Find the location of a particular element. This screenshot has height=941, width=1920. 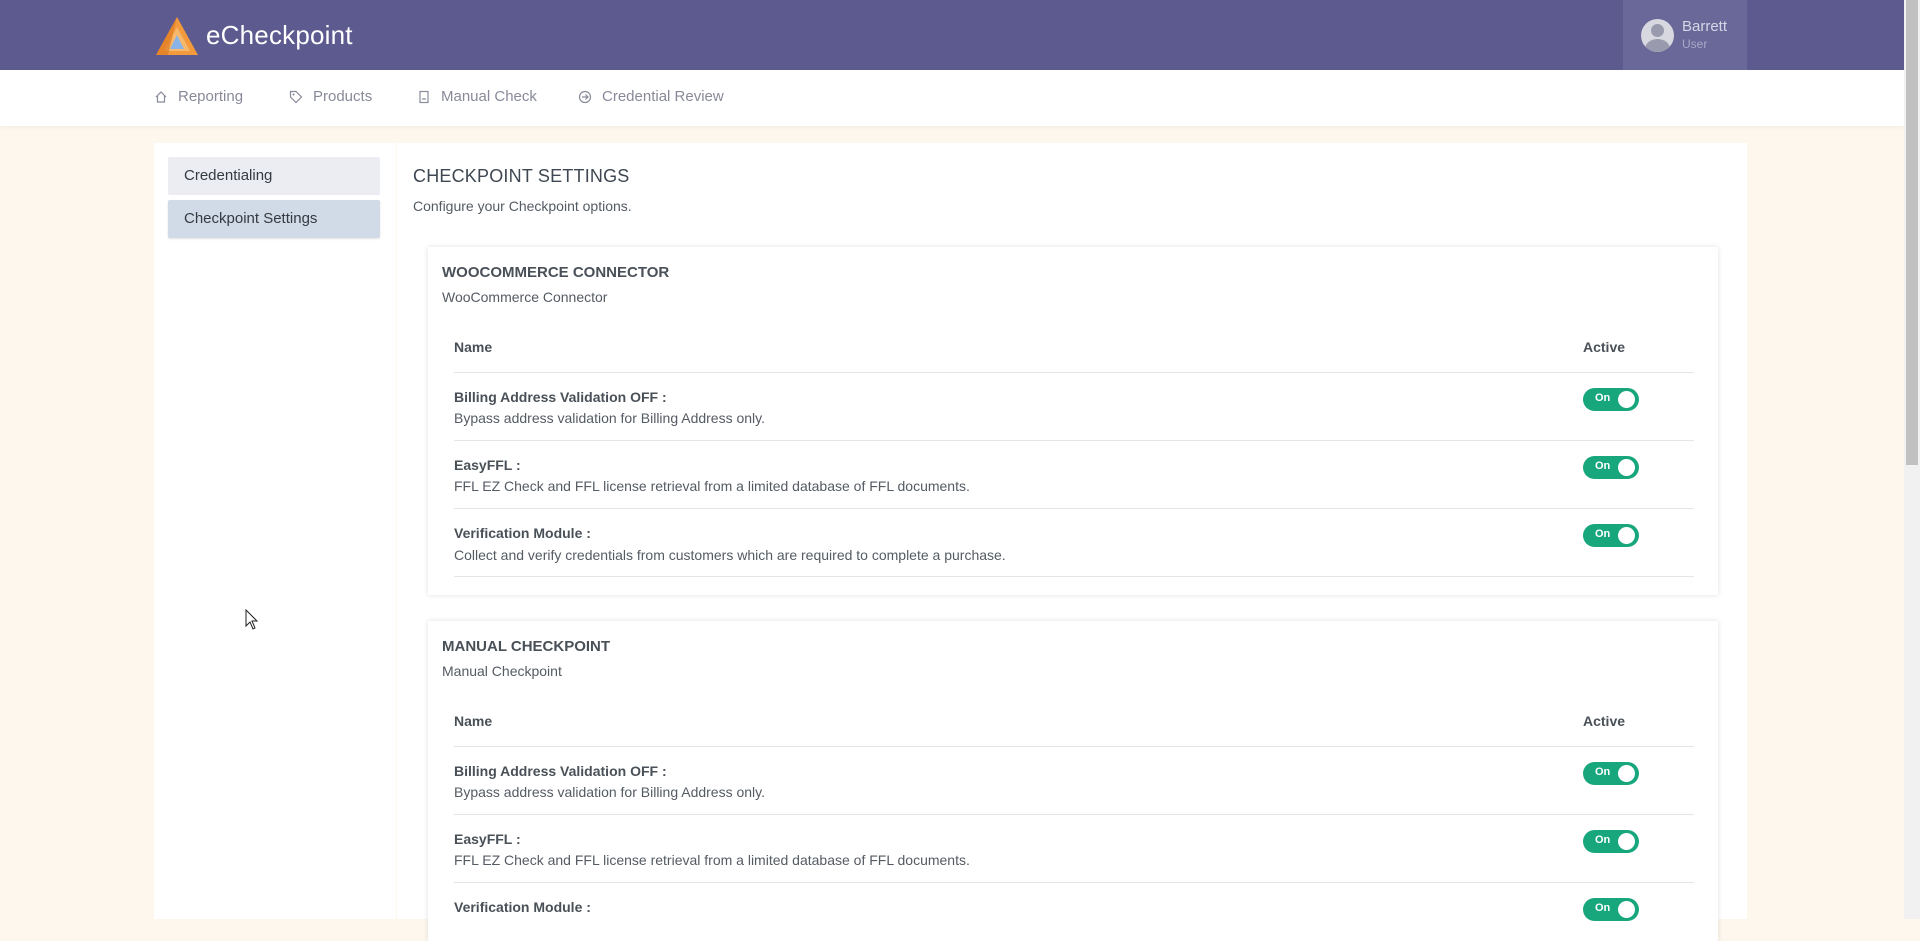

nav-credential-review: Credential Review is located at coordinates (651, 96).